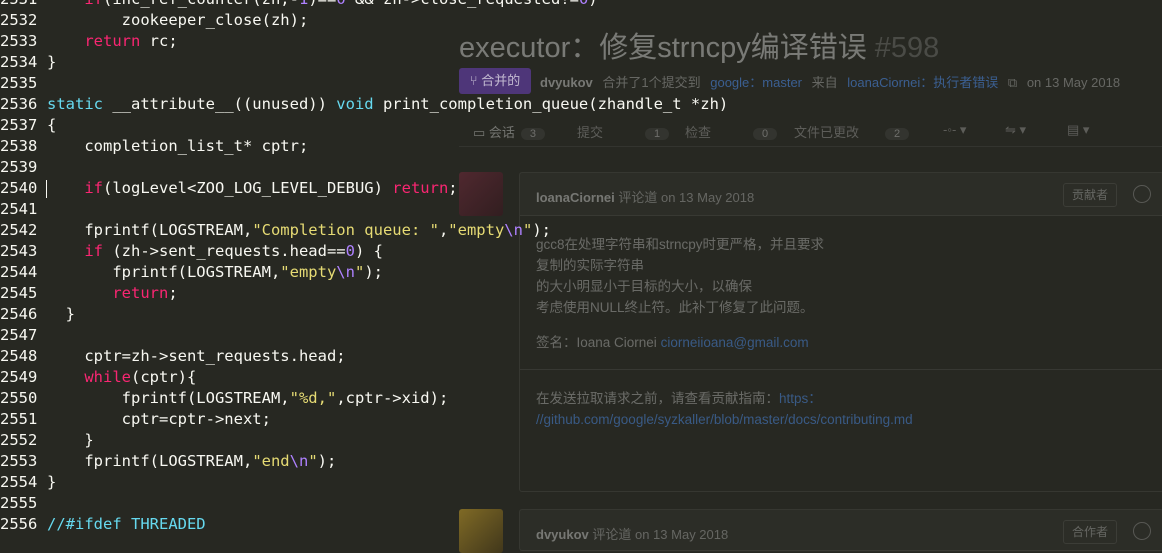 This screenshot has width=1162, height=553. I want to click on code-line: 2543 if (zh->sent_requests.head==0) {, so click(581, 251).